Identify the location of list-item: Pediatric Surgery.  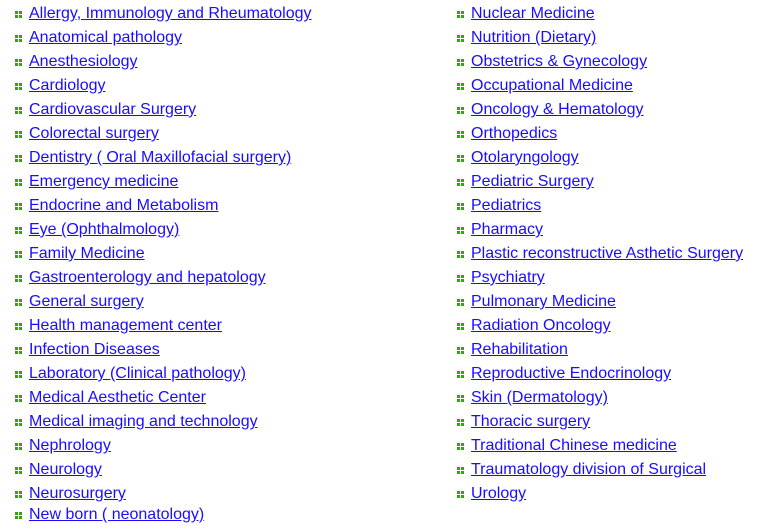
(600, 182).